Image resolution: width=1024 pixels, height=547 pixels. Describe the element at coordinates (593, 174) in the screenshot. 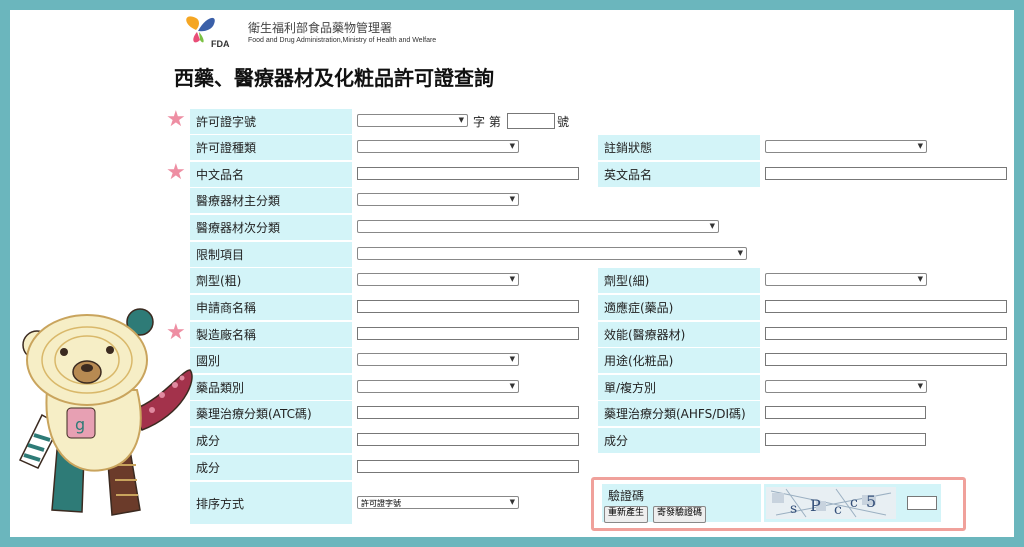

I see `form-row: 中文品名 英文品名` at that location.